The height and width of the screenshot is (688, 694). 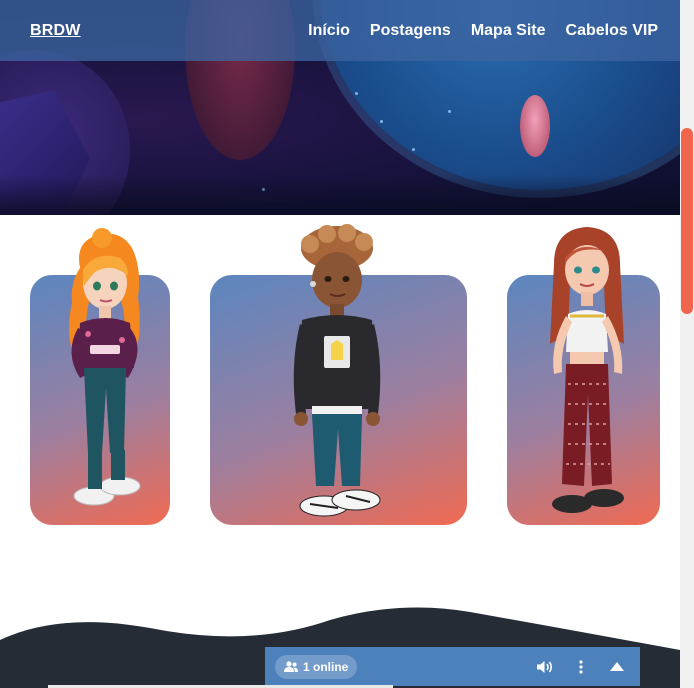 I want to click on avatar-orange-hair-girl, so click(x=105, y=367).